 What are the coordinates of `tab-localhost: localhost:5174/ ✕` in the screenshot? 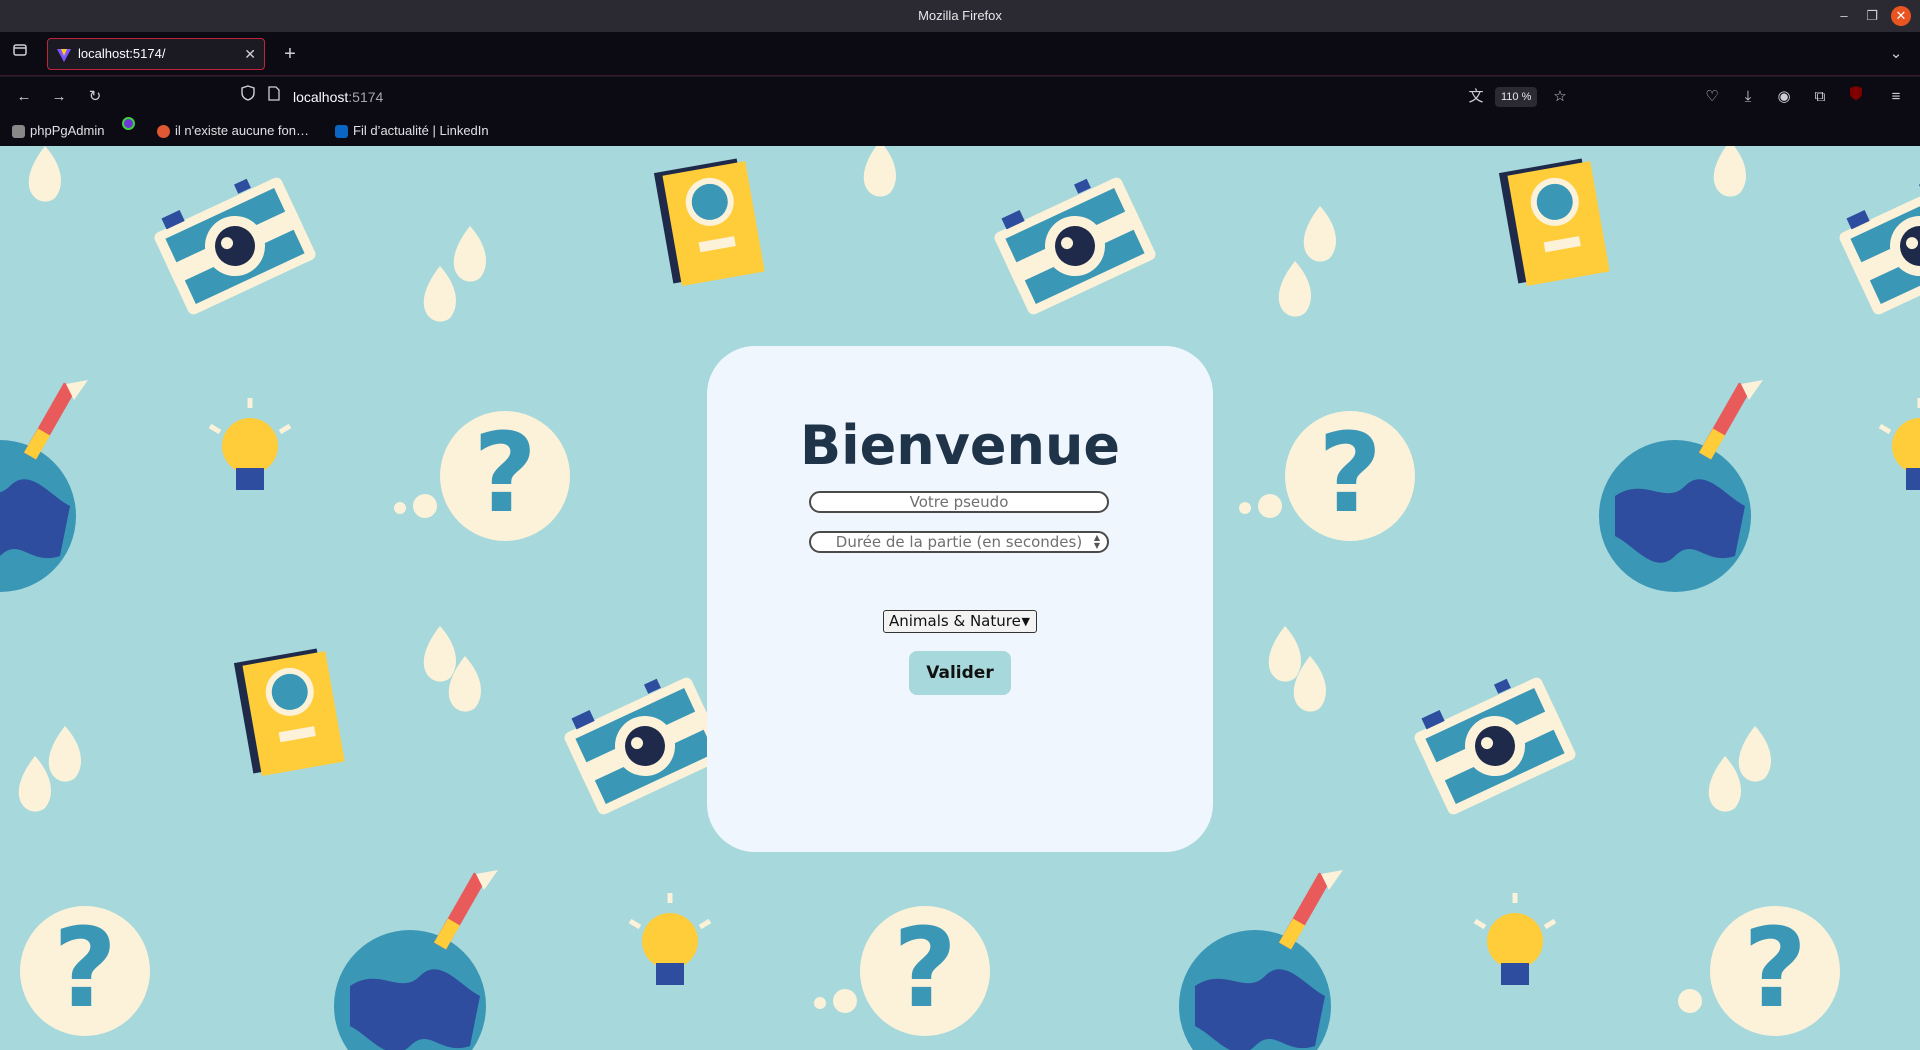 It's located at (156, 54).